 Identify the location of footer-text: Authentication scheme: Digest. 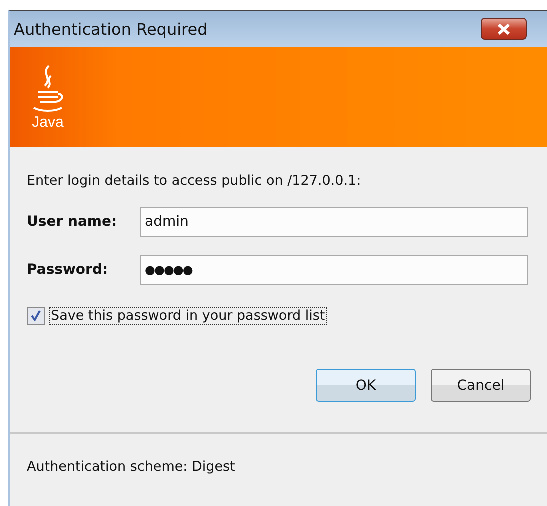
(131, 467).